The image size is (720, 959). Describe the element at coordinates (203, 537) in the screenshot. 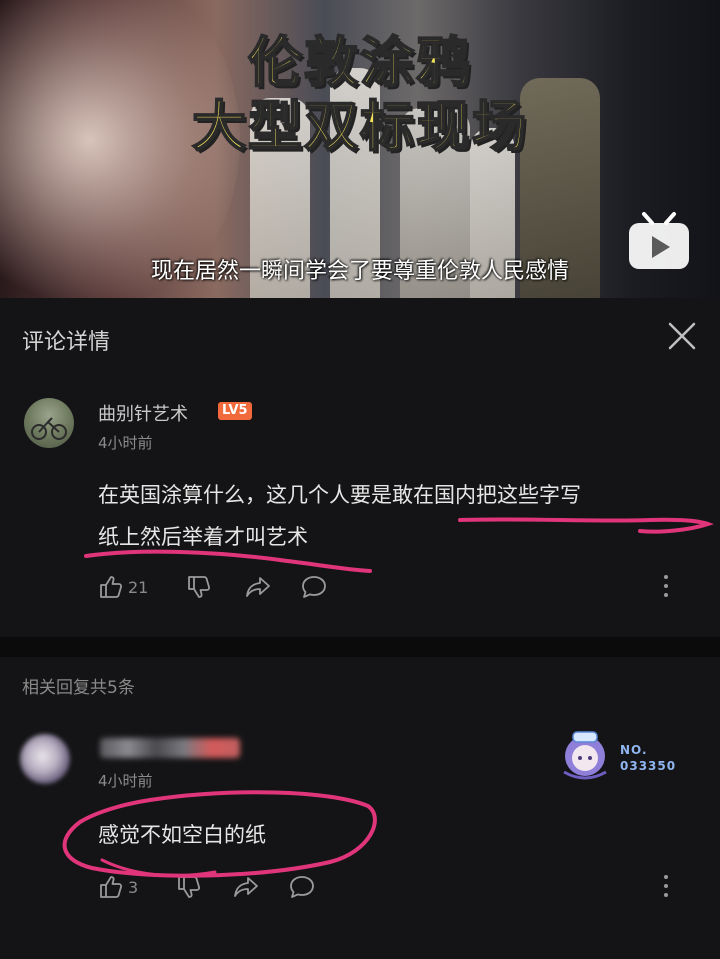

I see `comment-text-line2: 纸上然后举着才叫艺术` at that location.